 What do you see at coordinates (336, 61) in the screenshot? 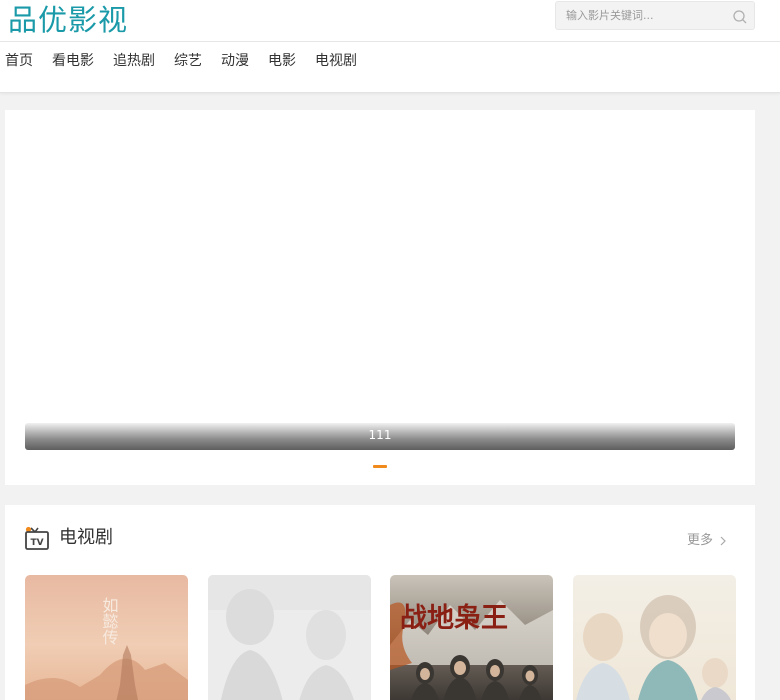
I see `nav-item-tv-series: 电视剧` at bounding box center [336, 61].